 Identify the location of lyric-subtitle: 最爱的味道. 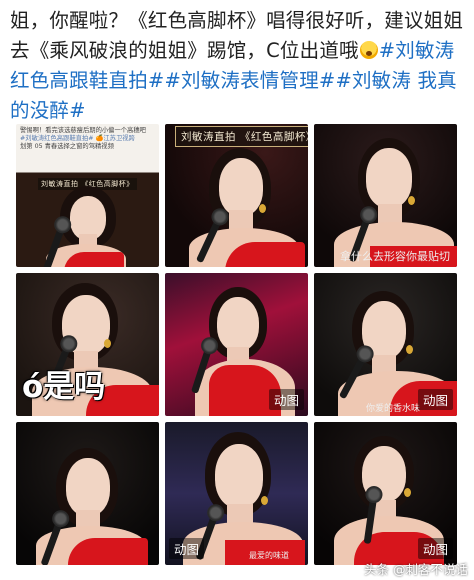
(269, 555).